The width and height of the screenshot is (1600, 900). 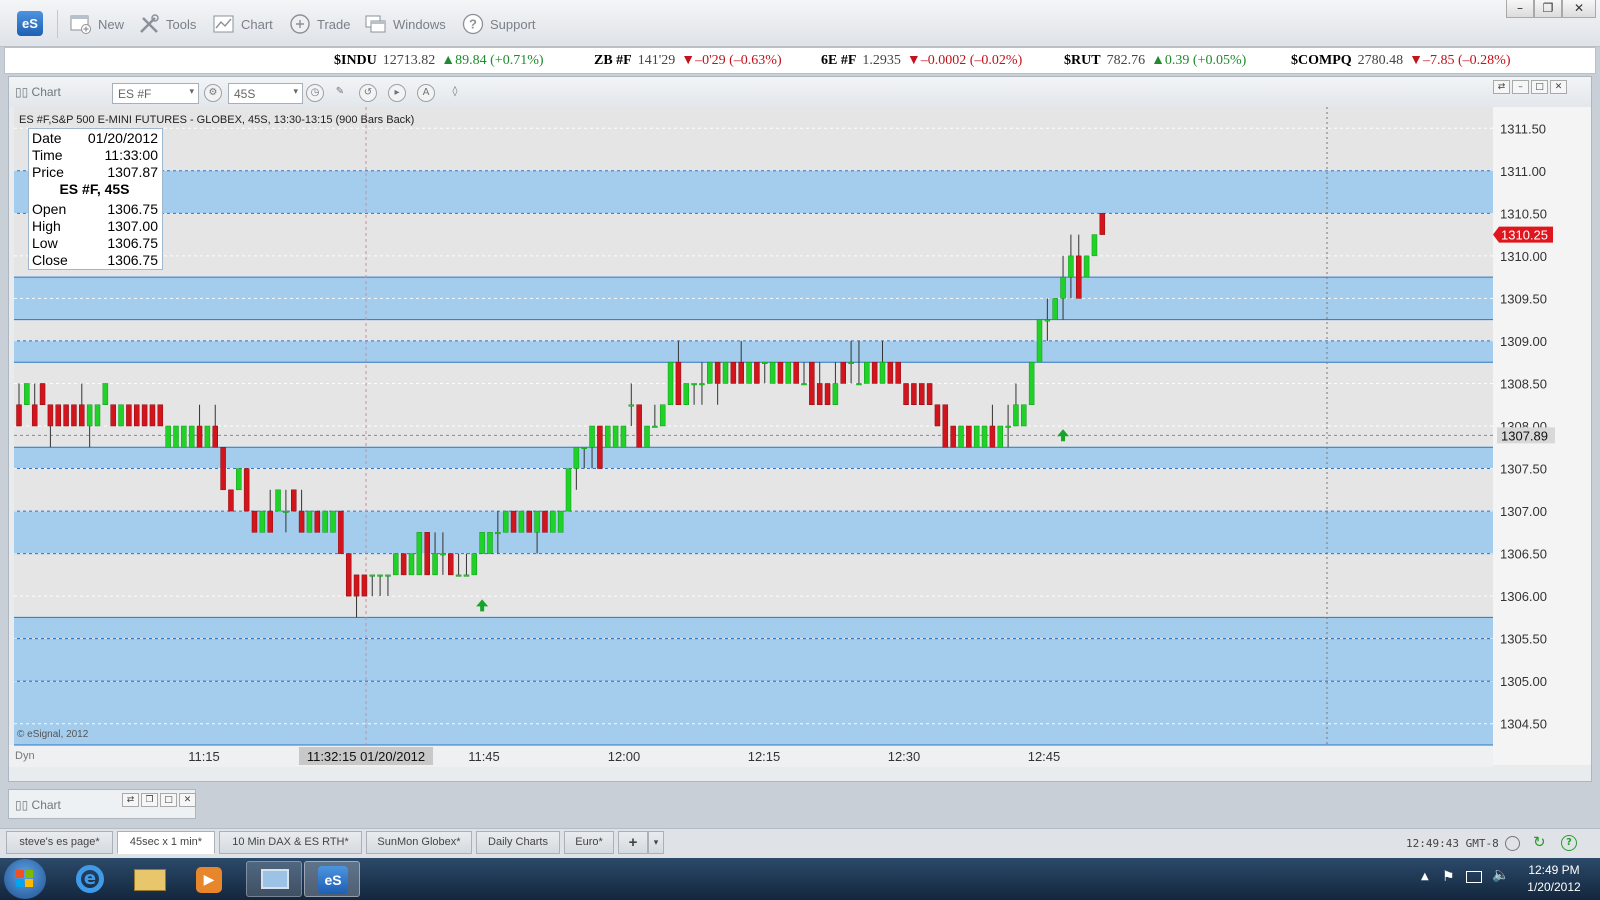 What do you see at coordinates (130, 800) in the screenshot?
I see `minimized-chart-link-button: ⇄` at bounding box center [130, 800].